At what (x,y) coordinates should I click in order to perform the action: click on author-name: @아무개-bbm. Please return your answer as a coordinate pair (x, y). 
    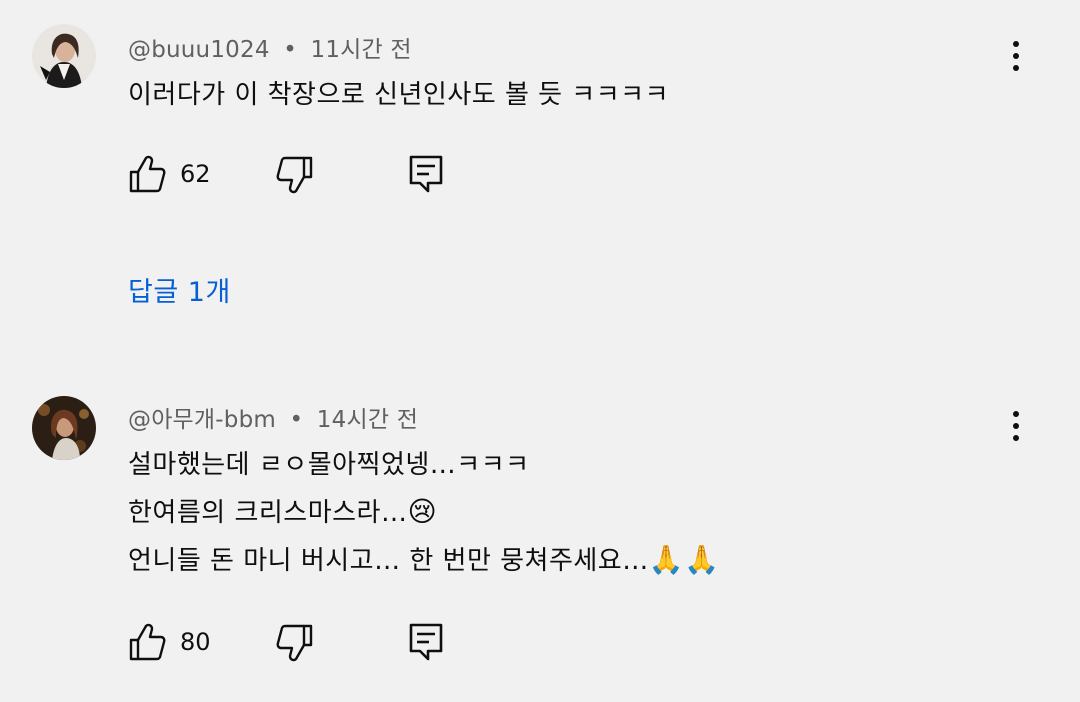
    Looking at the image, I should click on (202, 420).